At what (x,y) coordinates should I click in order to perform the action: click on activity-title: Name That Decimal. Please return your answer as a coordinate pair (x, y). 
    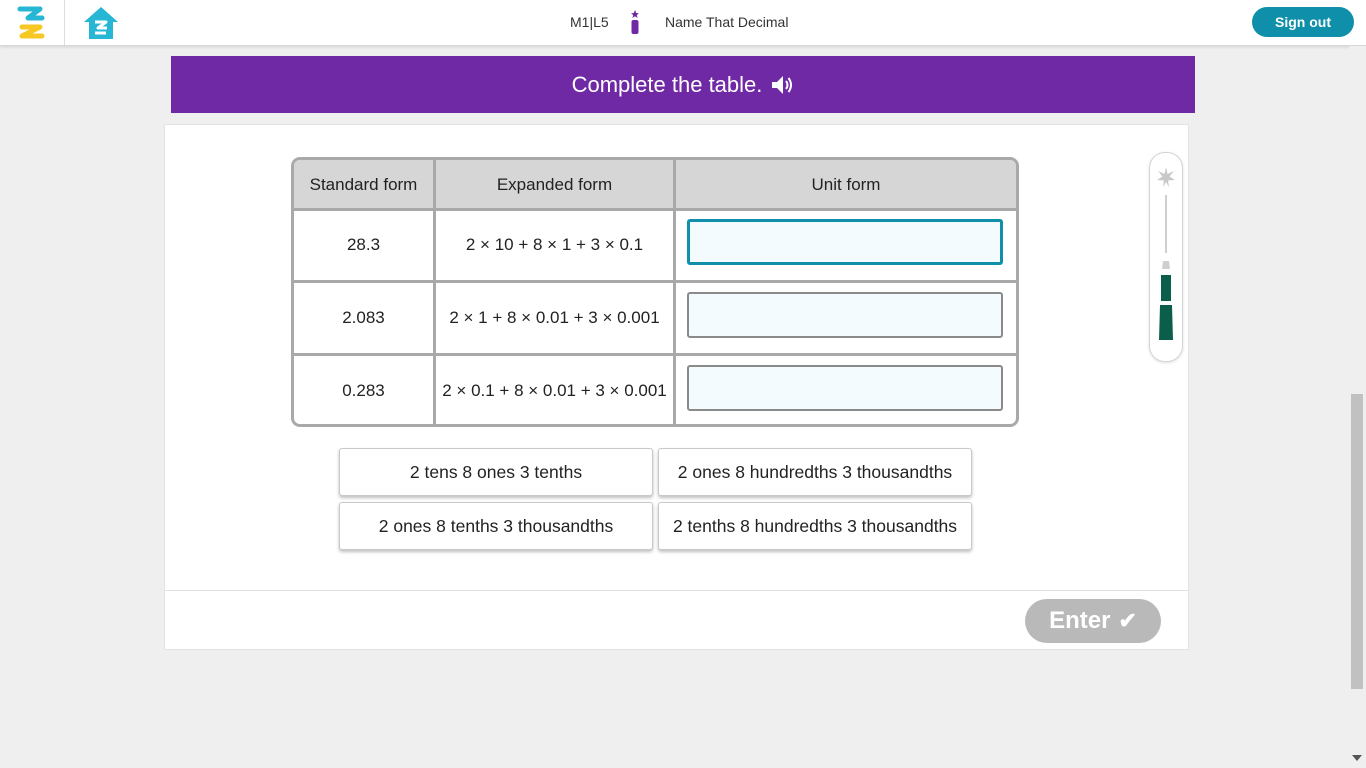
    Looking at the image, I should click on (727, 22).